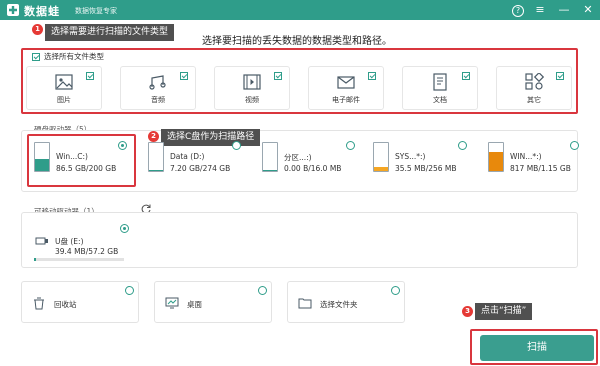 Image resolution: width=600 pixels, height=366 pixels. What do you see at coordinates (588, 10) in the screenshot?
I see `close-icon: ✕` at bounding box center [588, 10].